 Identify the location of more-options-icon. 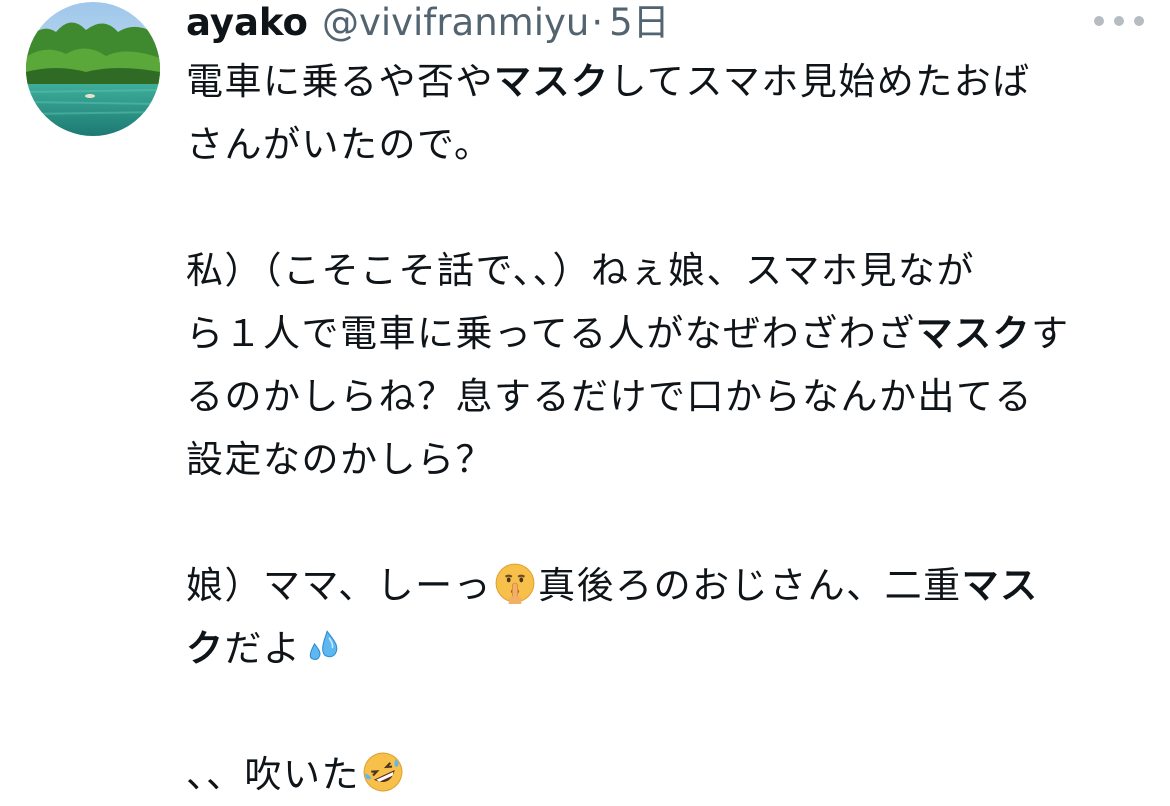
(1119, 21).